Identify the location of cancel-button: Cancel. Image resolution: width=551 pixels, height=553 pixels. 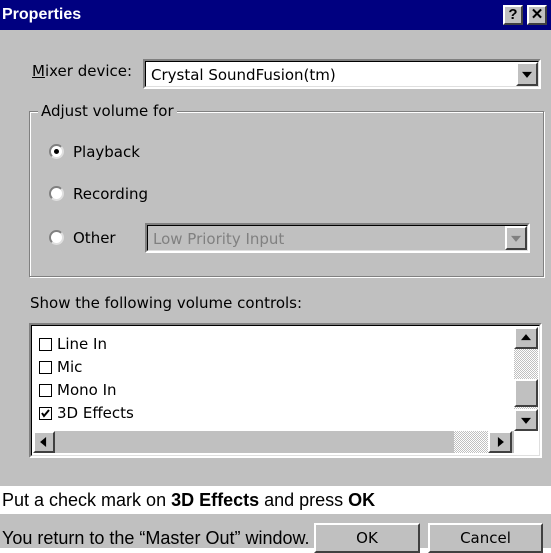
(485, 538).